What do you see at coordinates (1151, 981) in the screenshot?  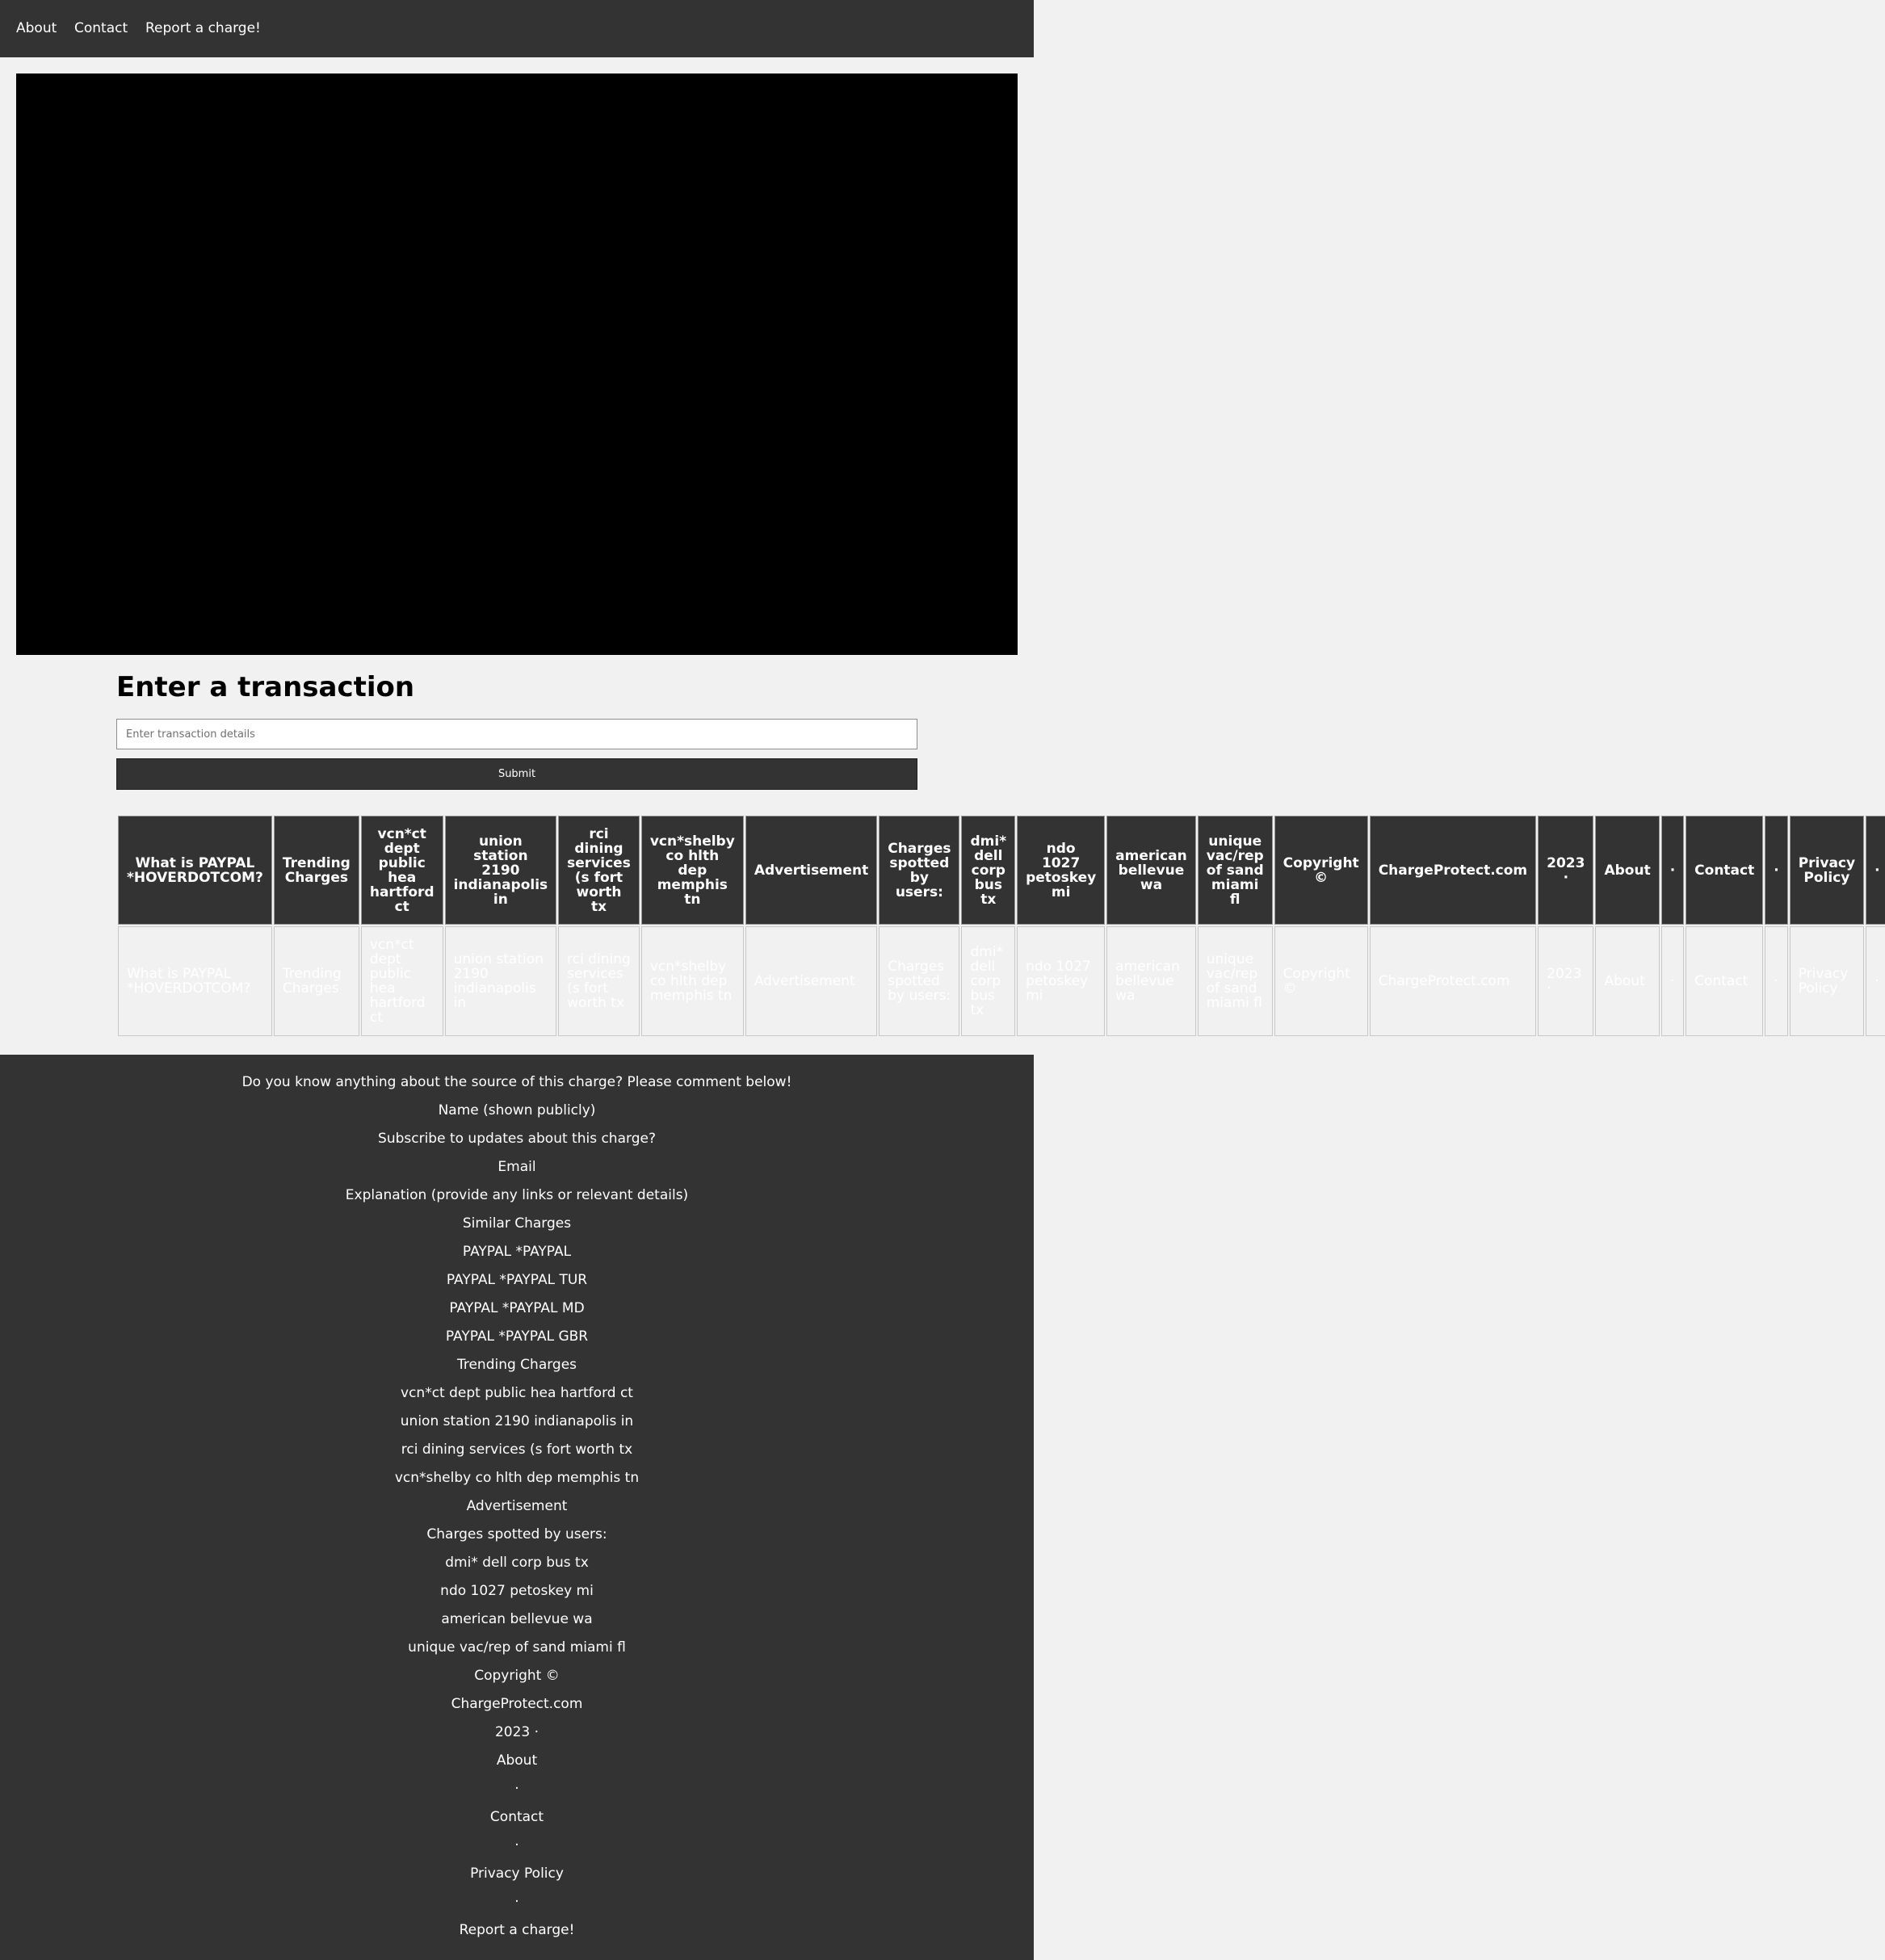 I see `table-cell: american bellevue wa` at bounding box center [1151, 981].